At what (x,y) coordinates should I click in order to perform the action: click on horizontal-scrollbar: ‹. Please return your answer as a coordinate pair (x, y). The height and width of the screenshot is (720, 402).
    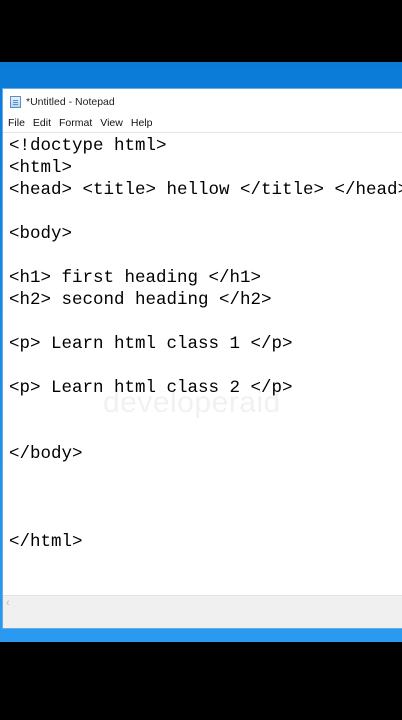
    Looking at the image, I should click on (202, 603).